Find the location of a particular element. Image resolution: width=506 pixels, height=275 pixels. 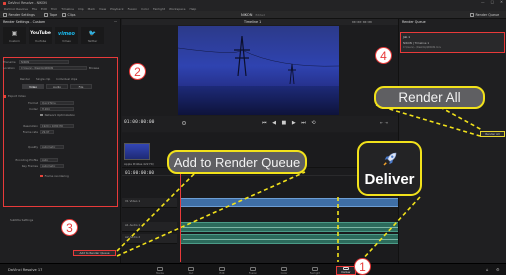

menu-timeline: Timeline is located at coordinates (67, 9).